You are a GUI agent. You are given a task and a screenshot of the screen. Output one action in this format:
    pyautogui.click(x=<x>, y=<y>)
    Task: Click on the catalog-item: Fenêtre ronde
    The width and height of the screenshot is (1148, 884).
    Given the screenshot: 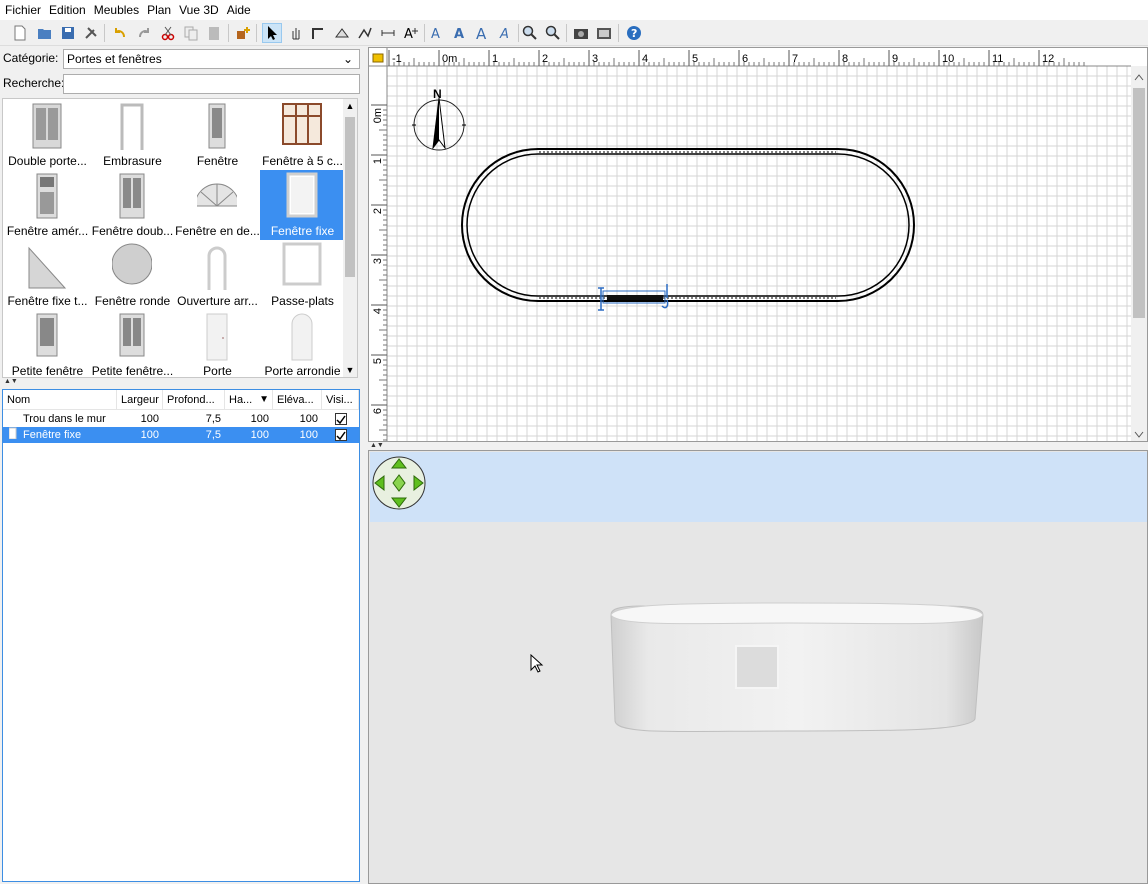 What is the action you would take?
    pyautogui.click(x=132, y=275)
    